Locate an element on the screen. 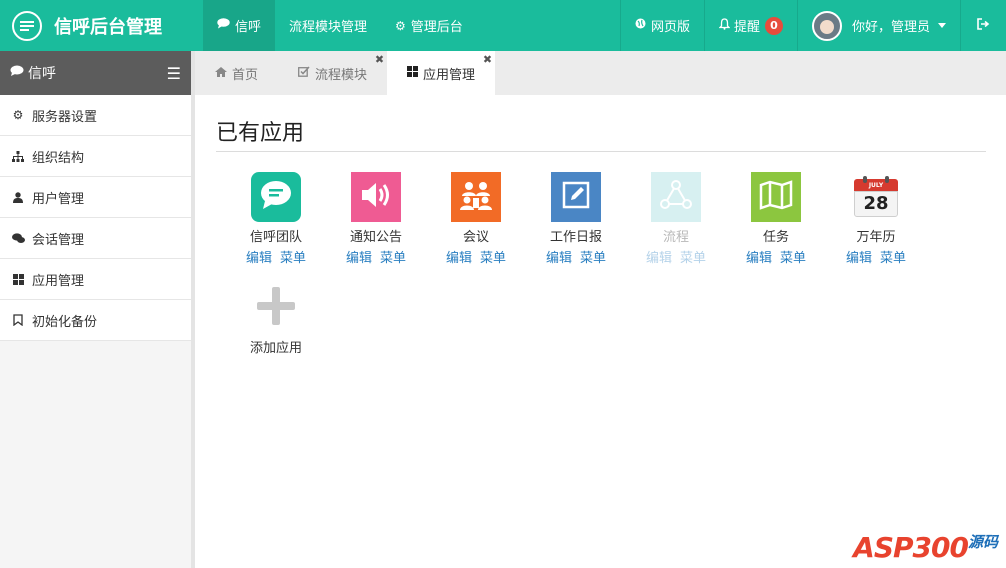 The image size is (1006, 568). remind-button: 提醒 0 is located at coordinates (750, 25).